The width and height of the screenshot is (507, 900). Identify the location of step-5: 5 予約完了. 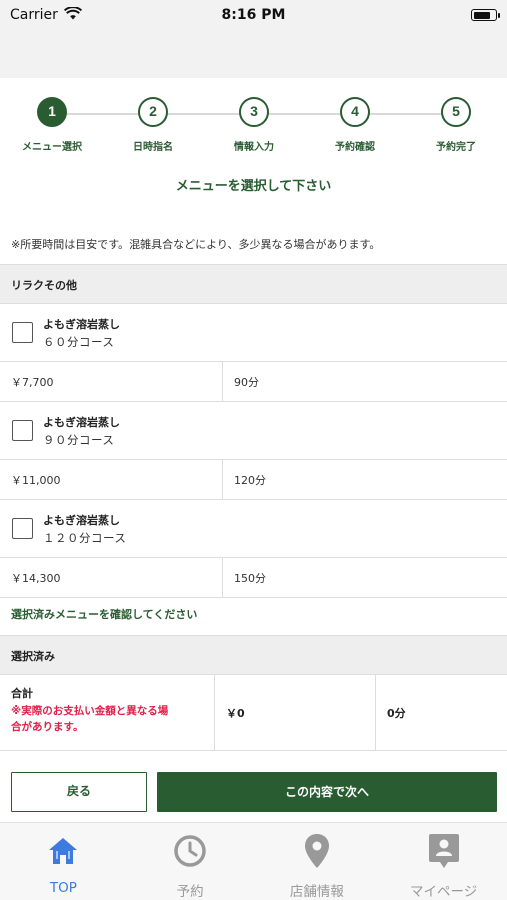
(456, 125).